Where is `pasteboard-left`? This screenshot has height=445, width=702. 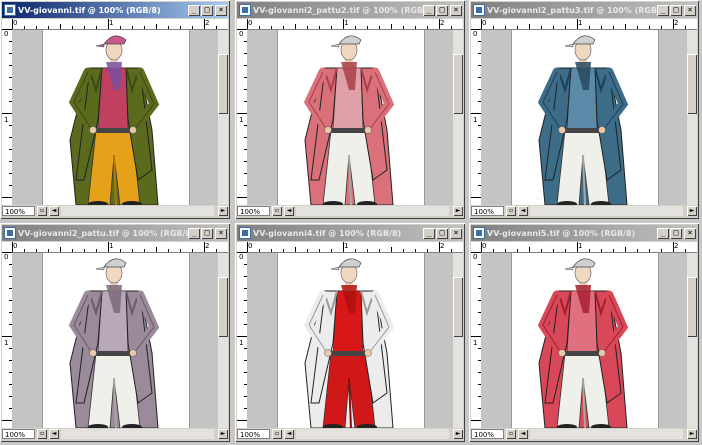 pasteboard-left is located at coordinates (262, 117).